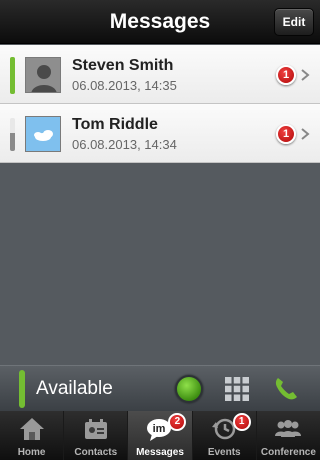 This screenshot has width=320, height=460. Describe the element at coordinates (22, 389) in the screenshot. I see `status-color-indicator` at that location.